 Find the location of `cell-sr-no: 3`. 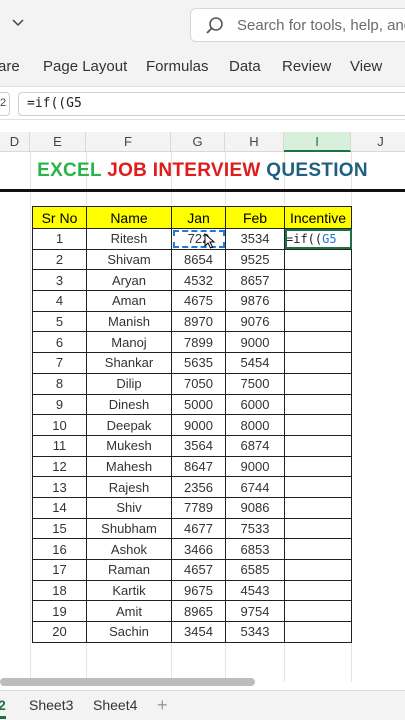

cell-sr-no: 3 is located at coordinates (59, 280).